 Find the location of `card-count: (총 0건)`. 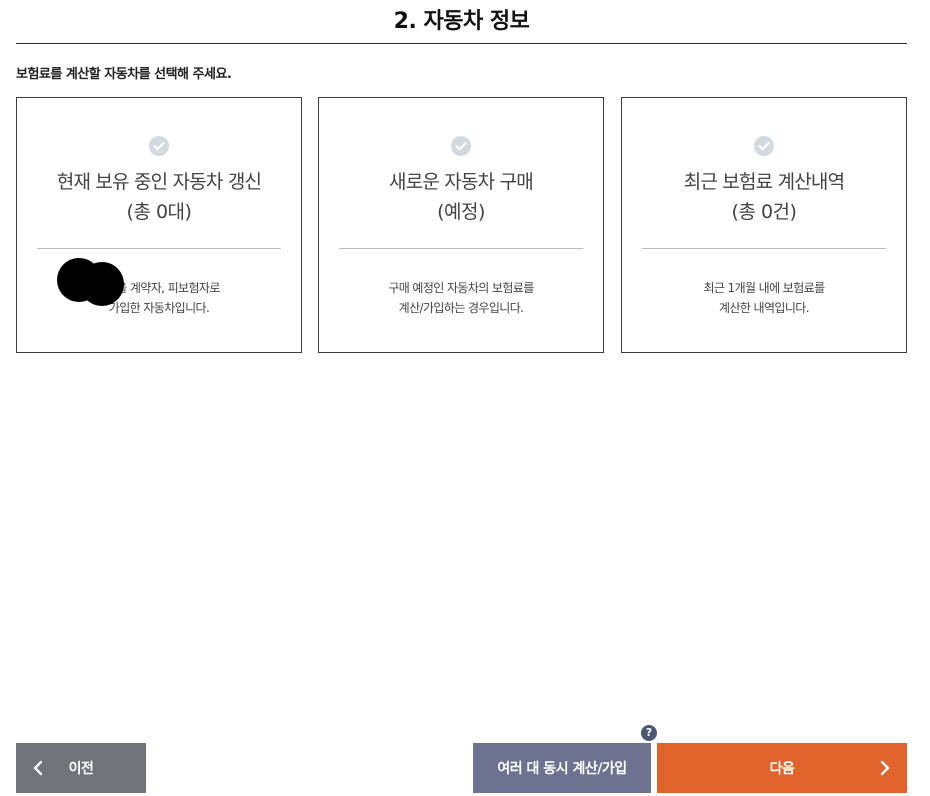

card-count: (총 0건) is located at coordinates (764, 212).